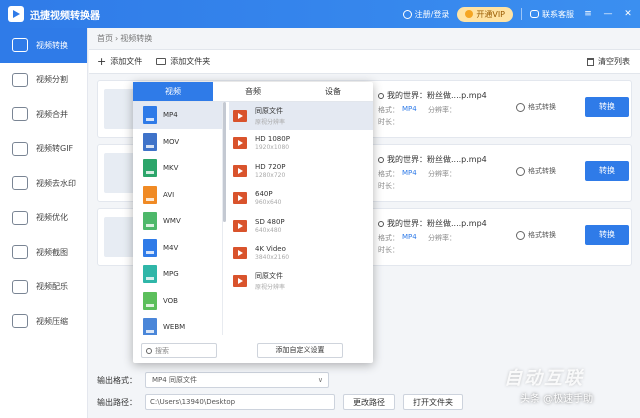 This screenshot has width=640, height=418. I want to click on tab-audio: 音频, so click(253, 91).